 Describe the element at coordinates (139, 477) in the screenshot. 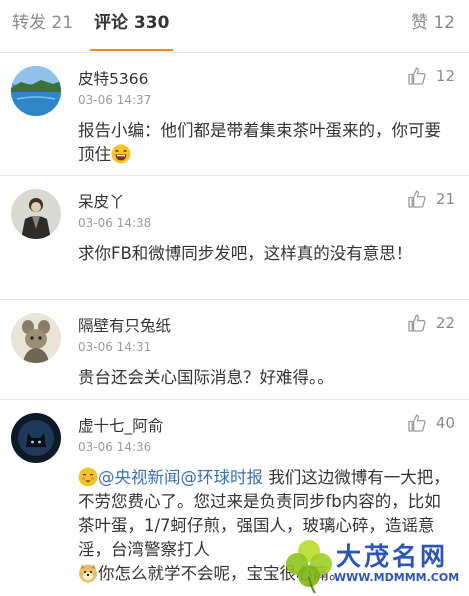

I see `mention-link: @央视新闻` at that location.